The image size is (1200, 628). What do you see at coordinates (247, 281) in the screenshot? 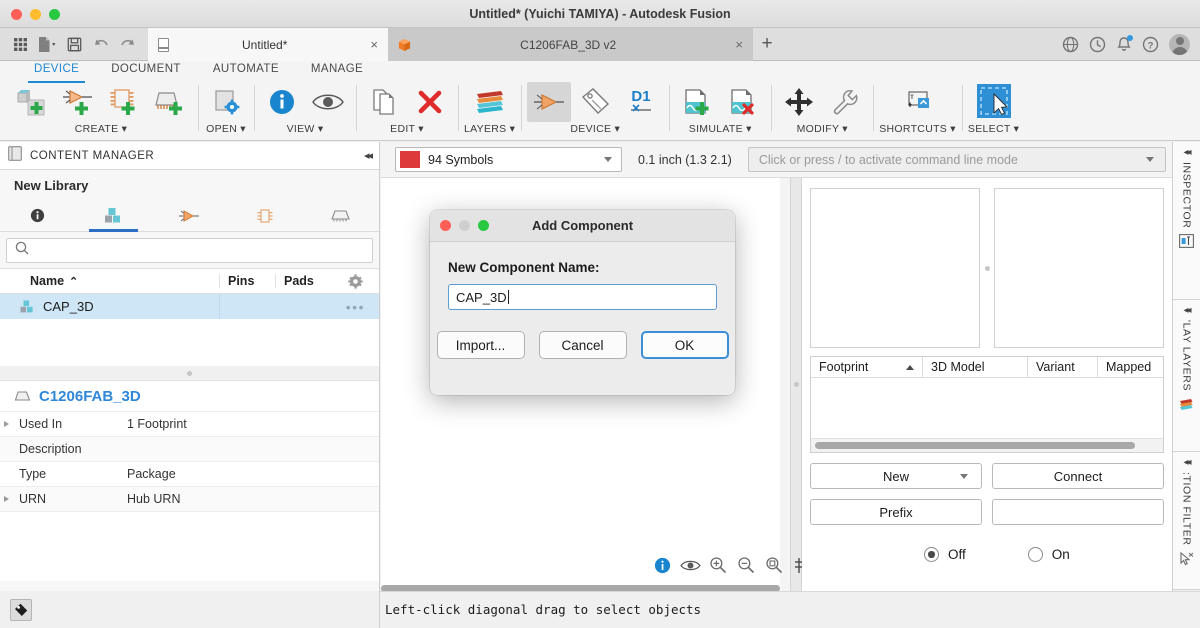
I see `column-header-pins: Pins` at bounding box center [247, 281].